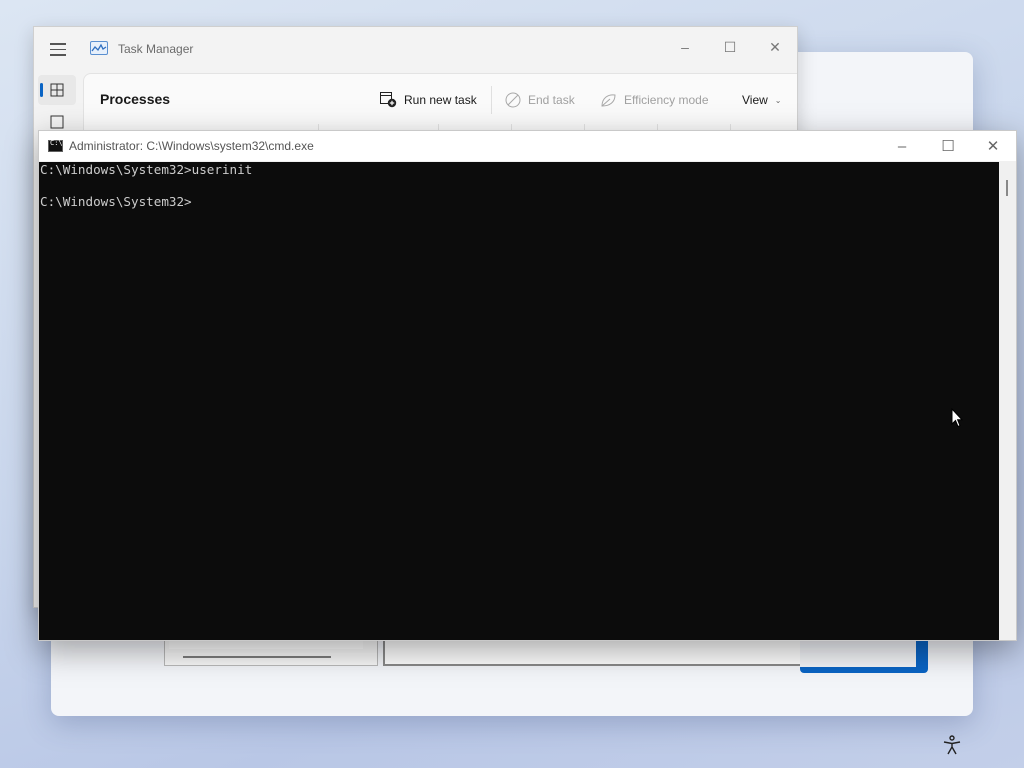 This screenshot has height=768, width=1024. What do you see at coordinates (608, 100) in the screenshot?
I see `leaf-icon` at bounding box center [608, 100].